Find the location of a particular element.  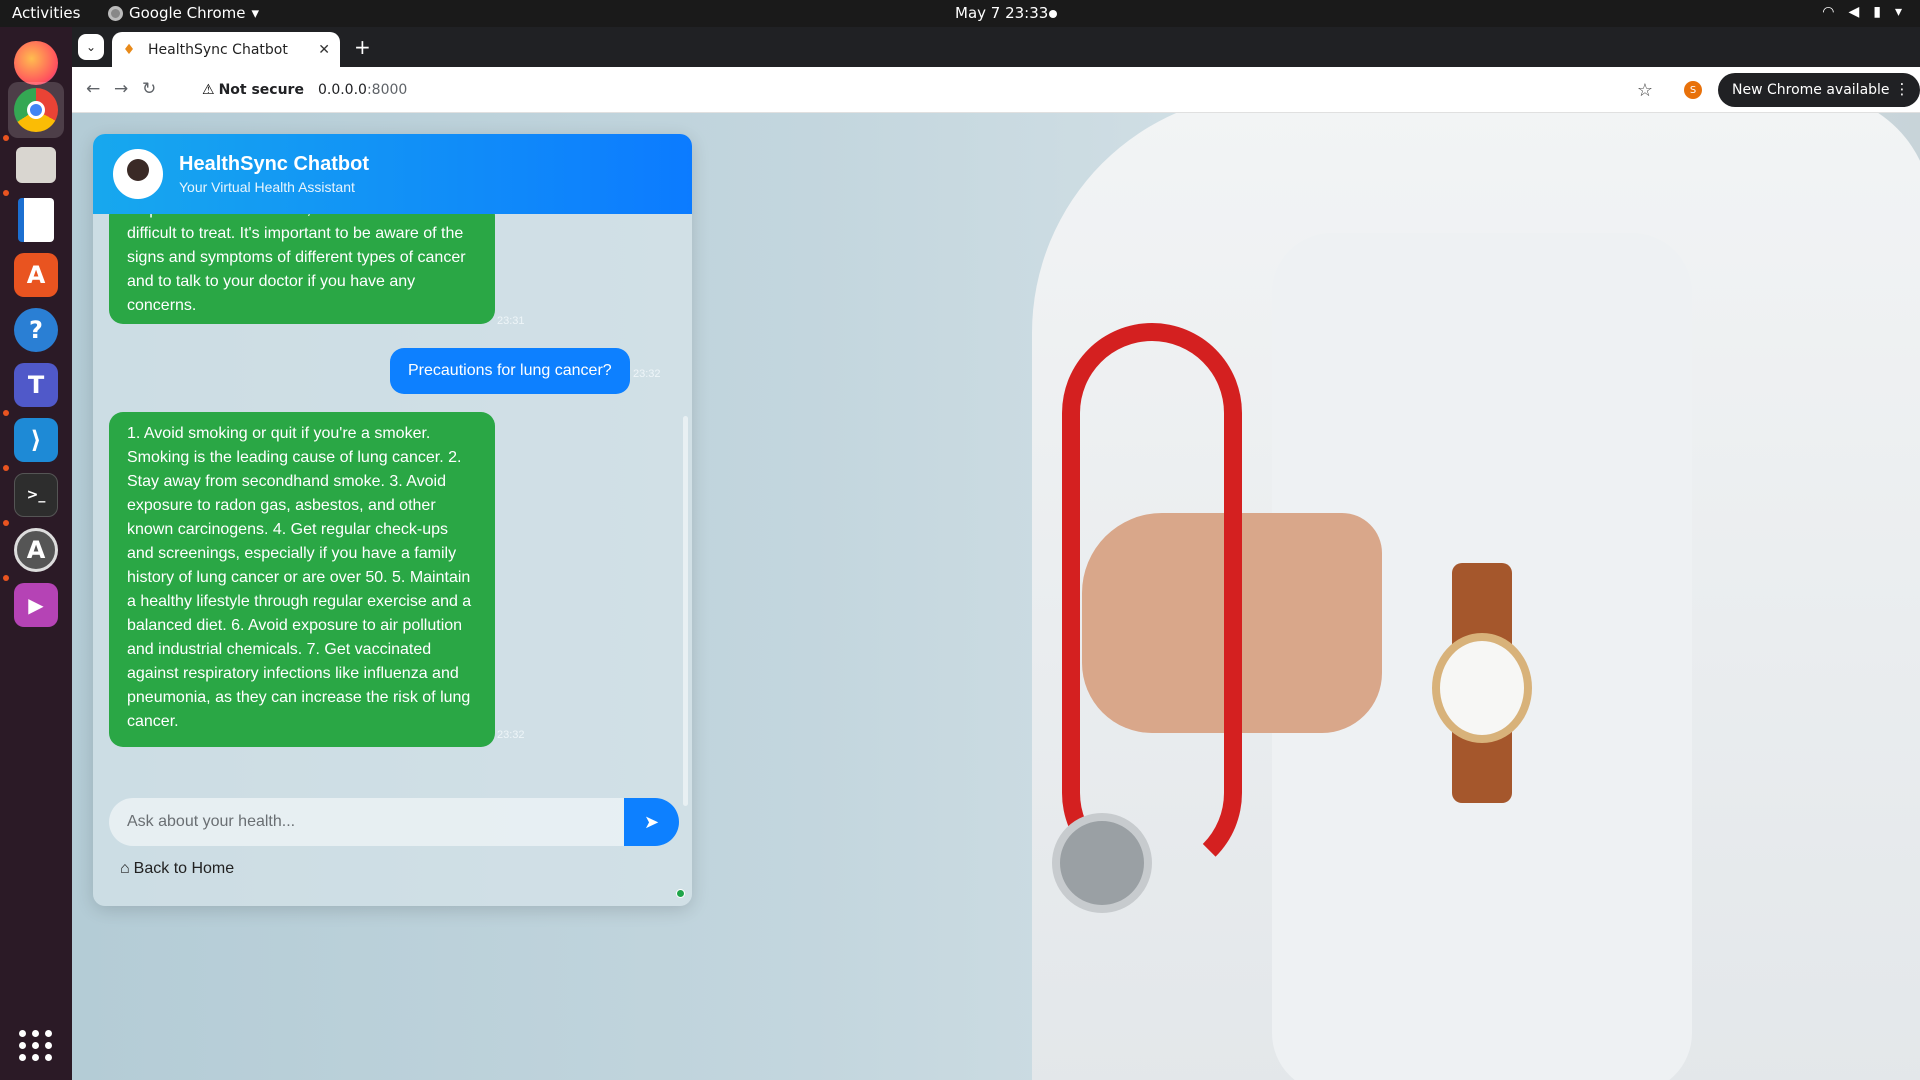

wifi-icon: ◠ is located at coordinates (1828, 12).